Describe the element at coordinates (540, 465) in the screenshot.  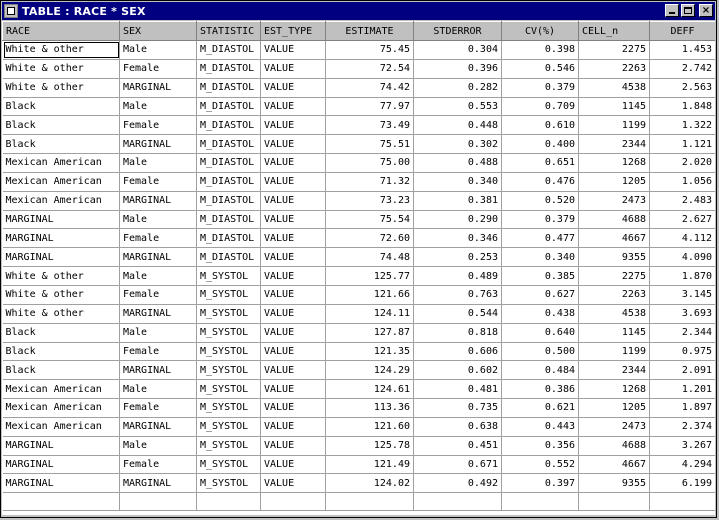
I see `cell-cv: 0.552` at that location.